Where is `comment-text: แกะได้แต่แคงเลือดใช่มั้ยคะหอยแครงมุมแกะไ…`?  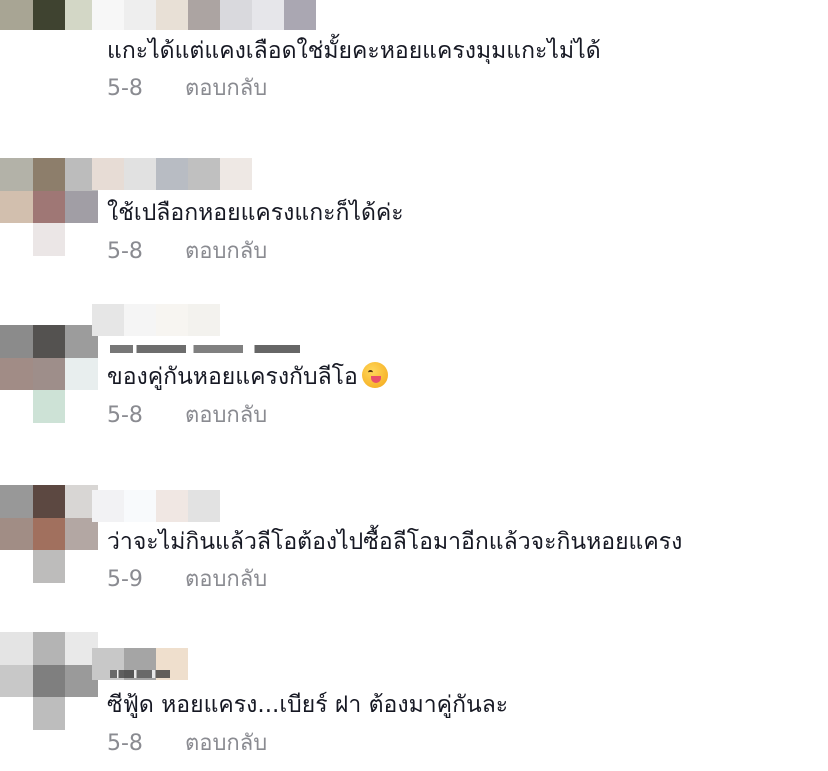 comment-text: แกะได้แต่แคงเลือดใช่มั้ยคะหอยแครงมุมแกะไ… is located at coordinates (354, 51).